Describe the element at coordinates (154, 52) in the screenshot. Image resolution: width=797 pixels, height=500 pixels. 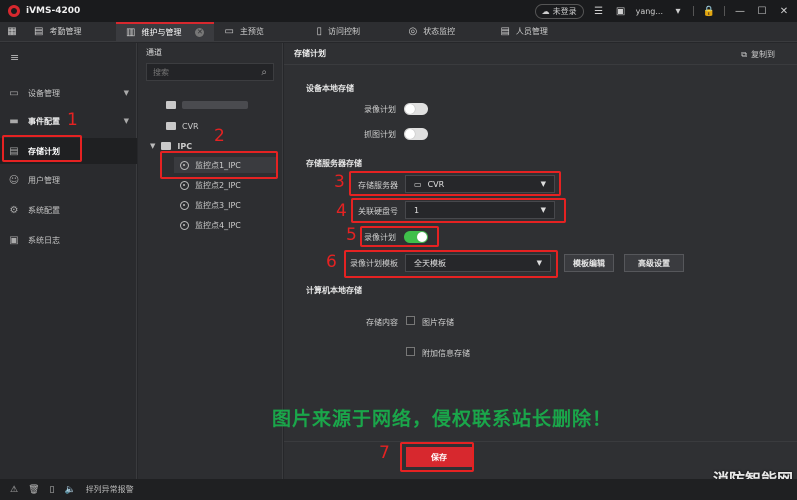
I see `channel-tree-title: 通道` at that location.